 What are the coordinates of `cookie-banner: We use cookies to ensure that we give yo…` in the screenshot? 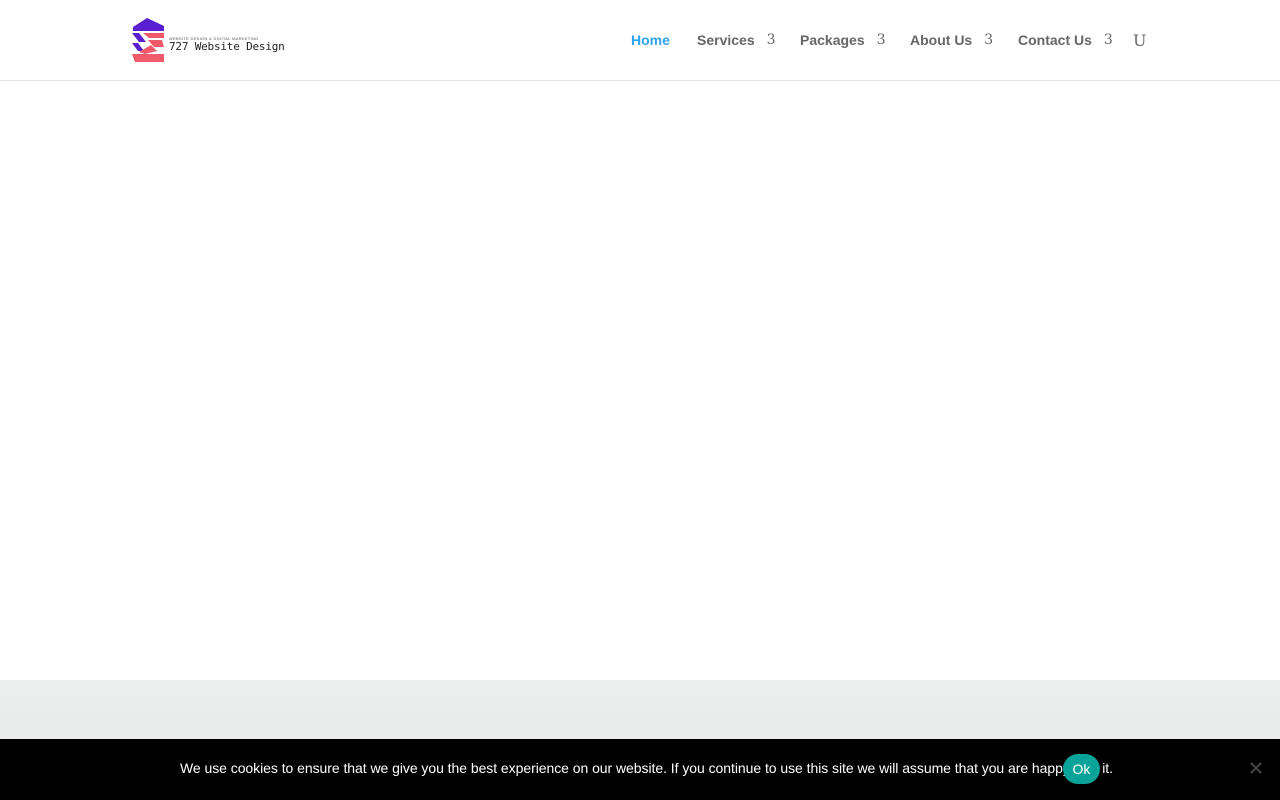 It's located at (640, 769).